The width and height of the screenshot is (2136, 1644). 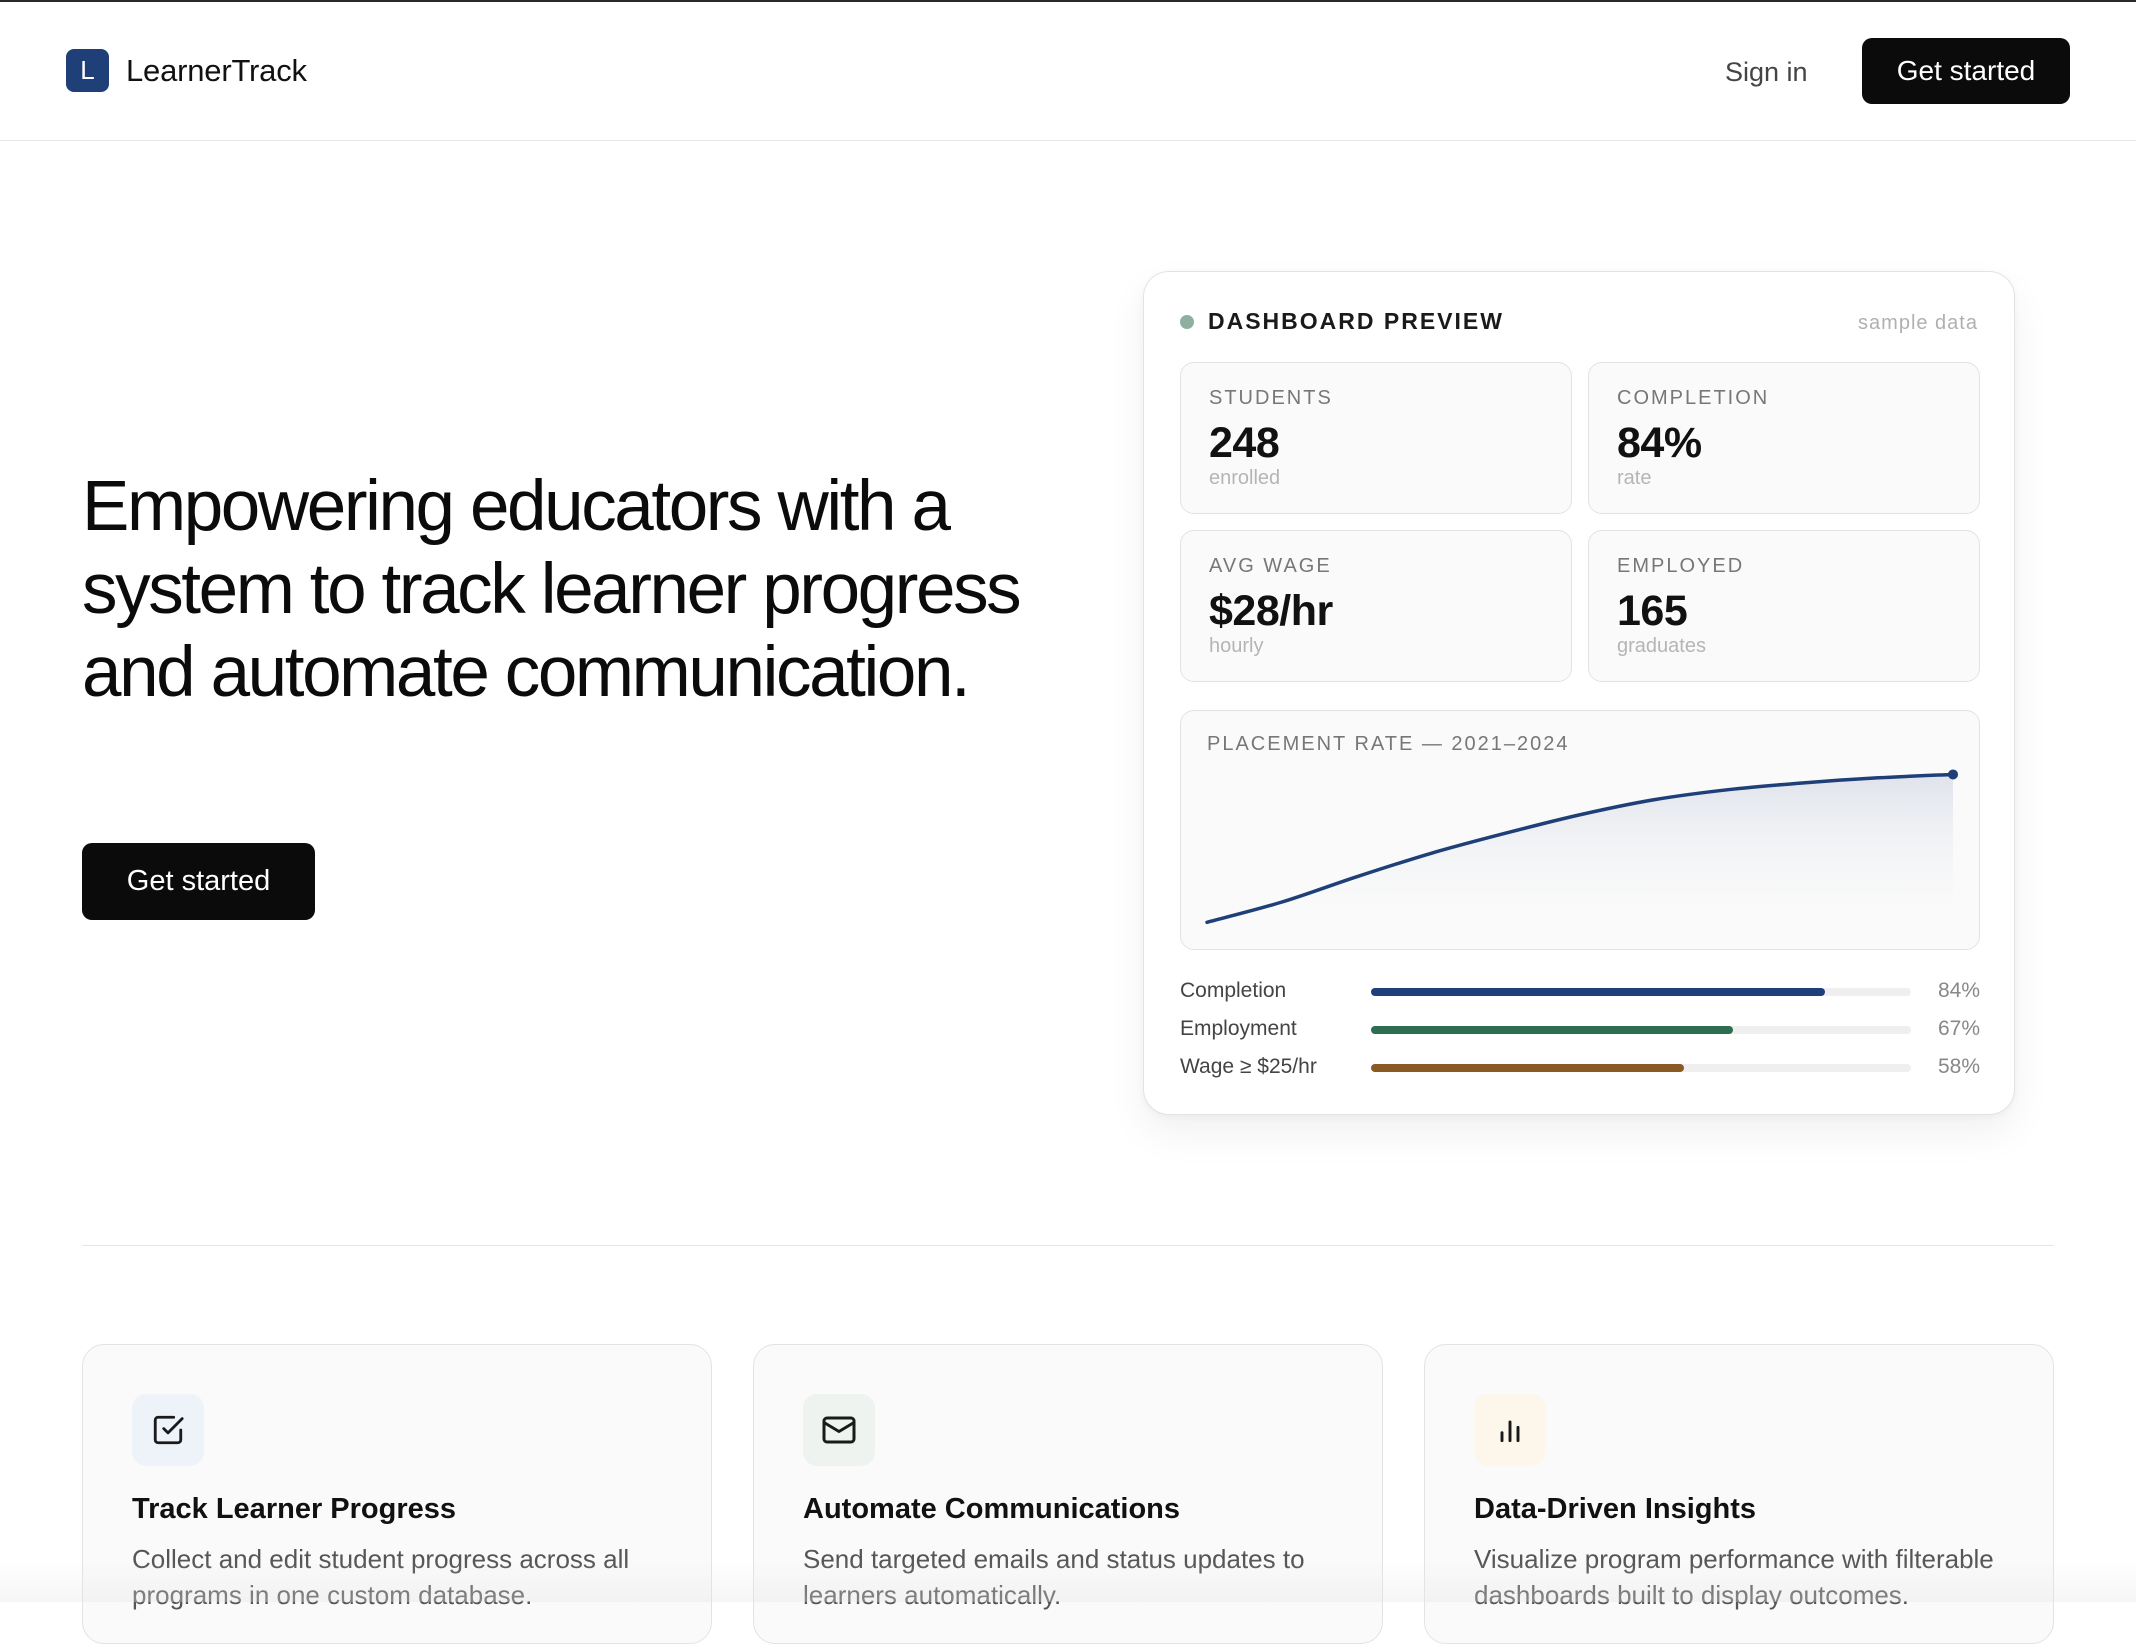 What do you see at coordinates (1766, 72) in the screenshot?
I see `sign-in-link: Sign in` at bounding box center [1766, 72].